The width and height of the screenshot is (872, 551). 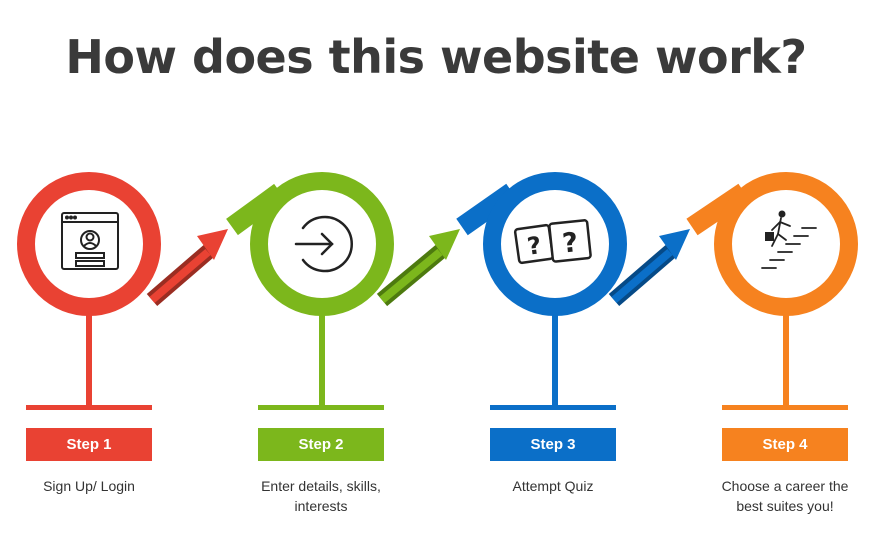 What do you see at coordinates (321, 444) in the screenshot?
I see `step-2-label: Step 2` at bounding box center [321, 444].